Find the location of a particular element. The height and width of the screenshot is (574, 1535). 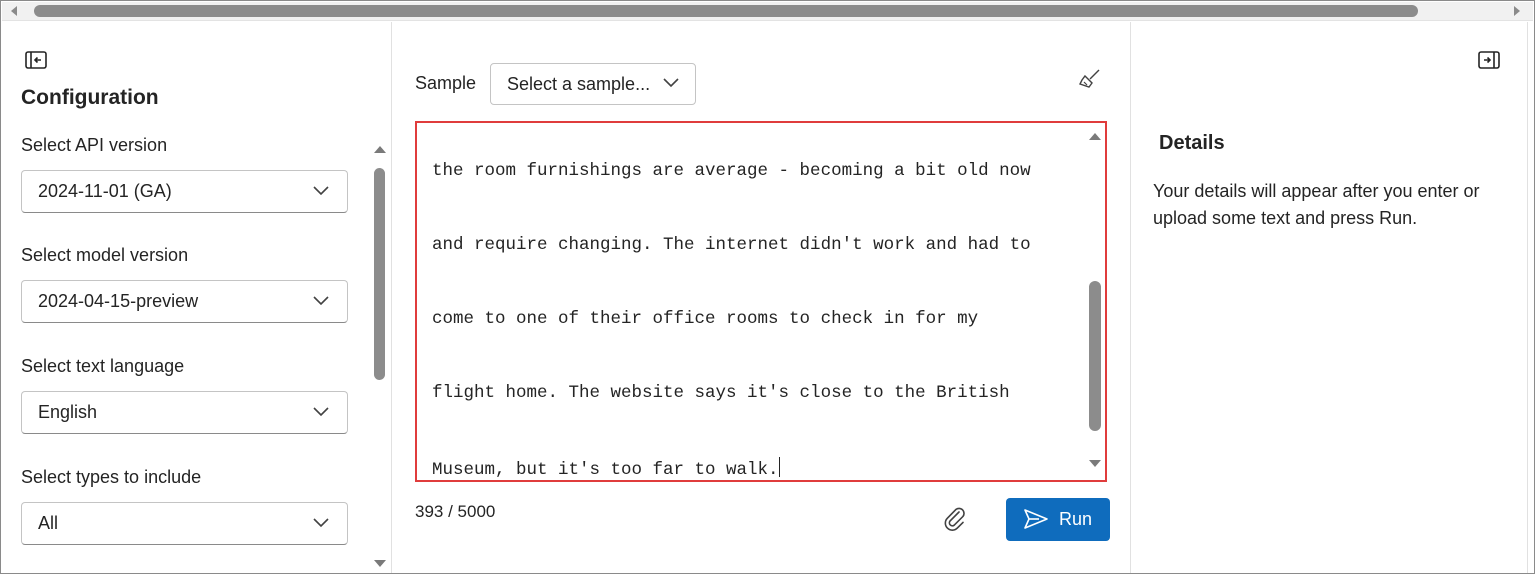

text-line: Museum, but it's too far to walk. is located at coordinates (605, 470).